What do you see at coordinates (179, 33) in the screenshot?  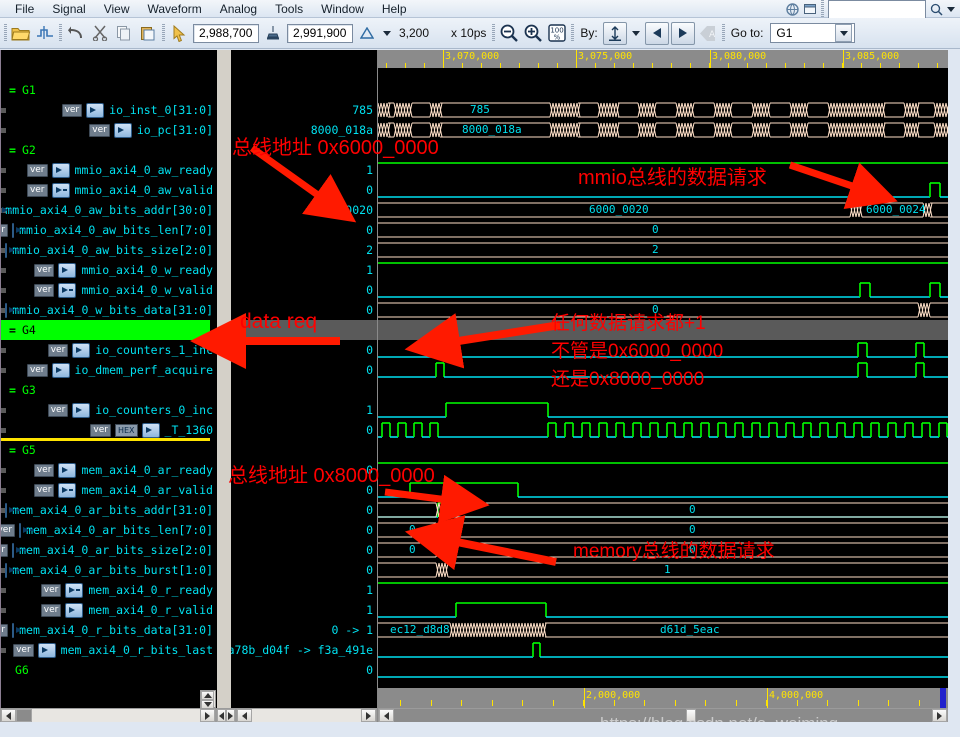 I see `cursor-pointer-icon` at bounding box center [179, 33].